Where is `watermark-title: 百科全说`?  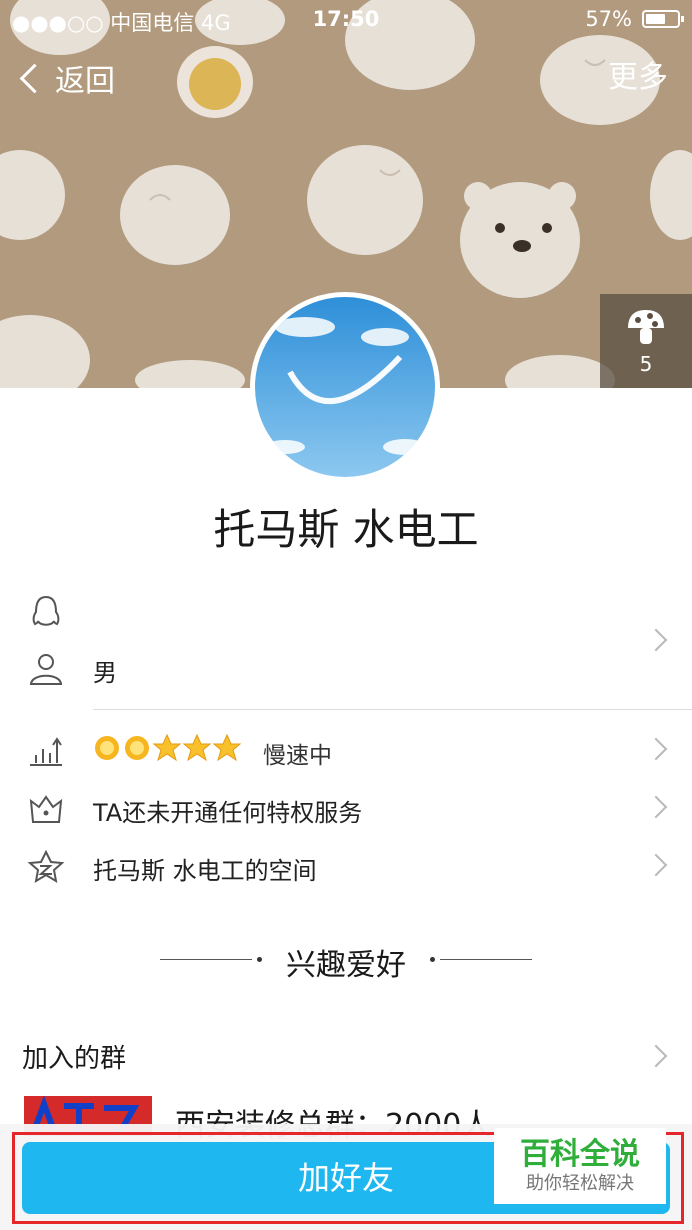 watermark-title: 百科全说 is located at coordinates (580, 1154).